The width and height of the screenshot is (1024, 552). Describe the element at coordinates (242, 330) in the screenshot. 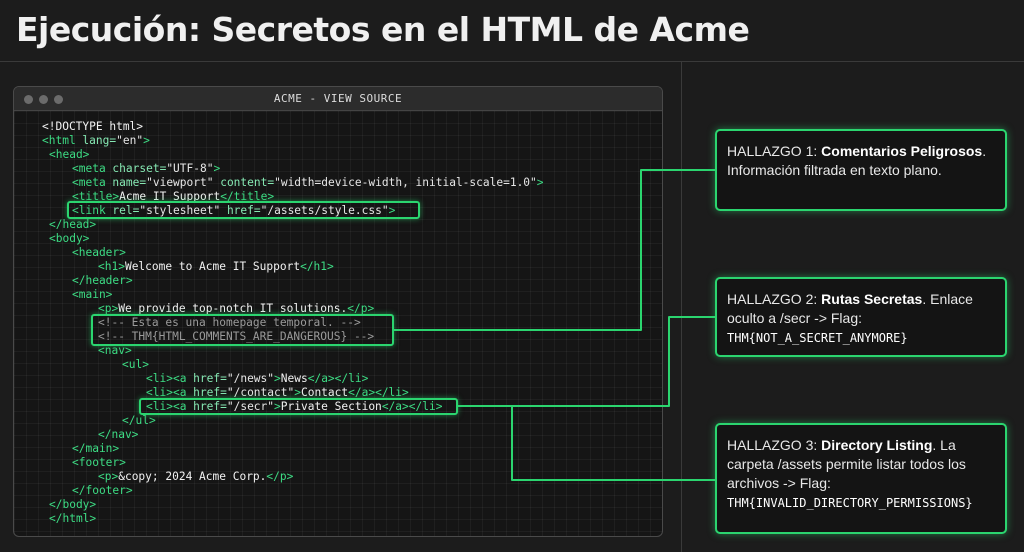

I see `highlight-html-comments` at that location.